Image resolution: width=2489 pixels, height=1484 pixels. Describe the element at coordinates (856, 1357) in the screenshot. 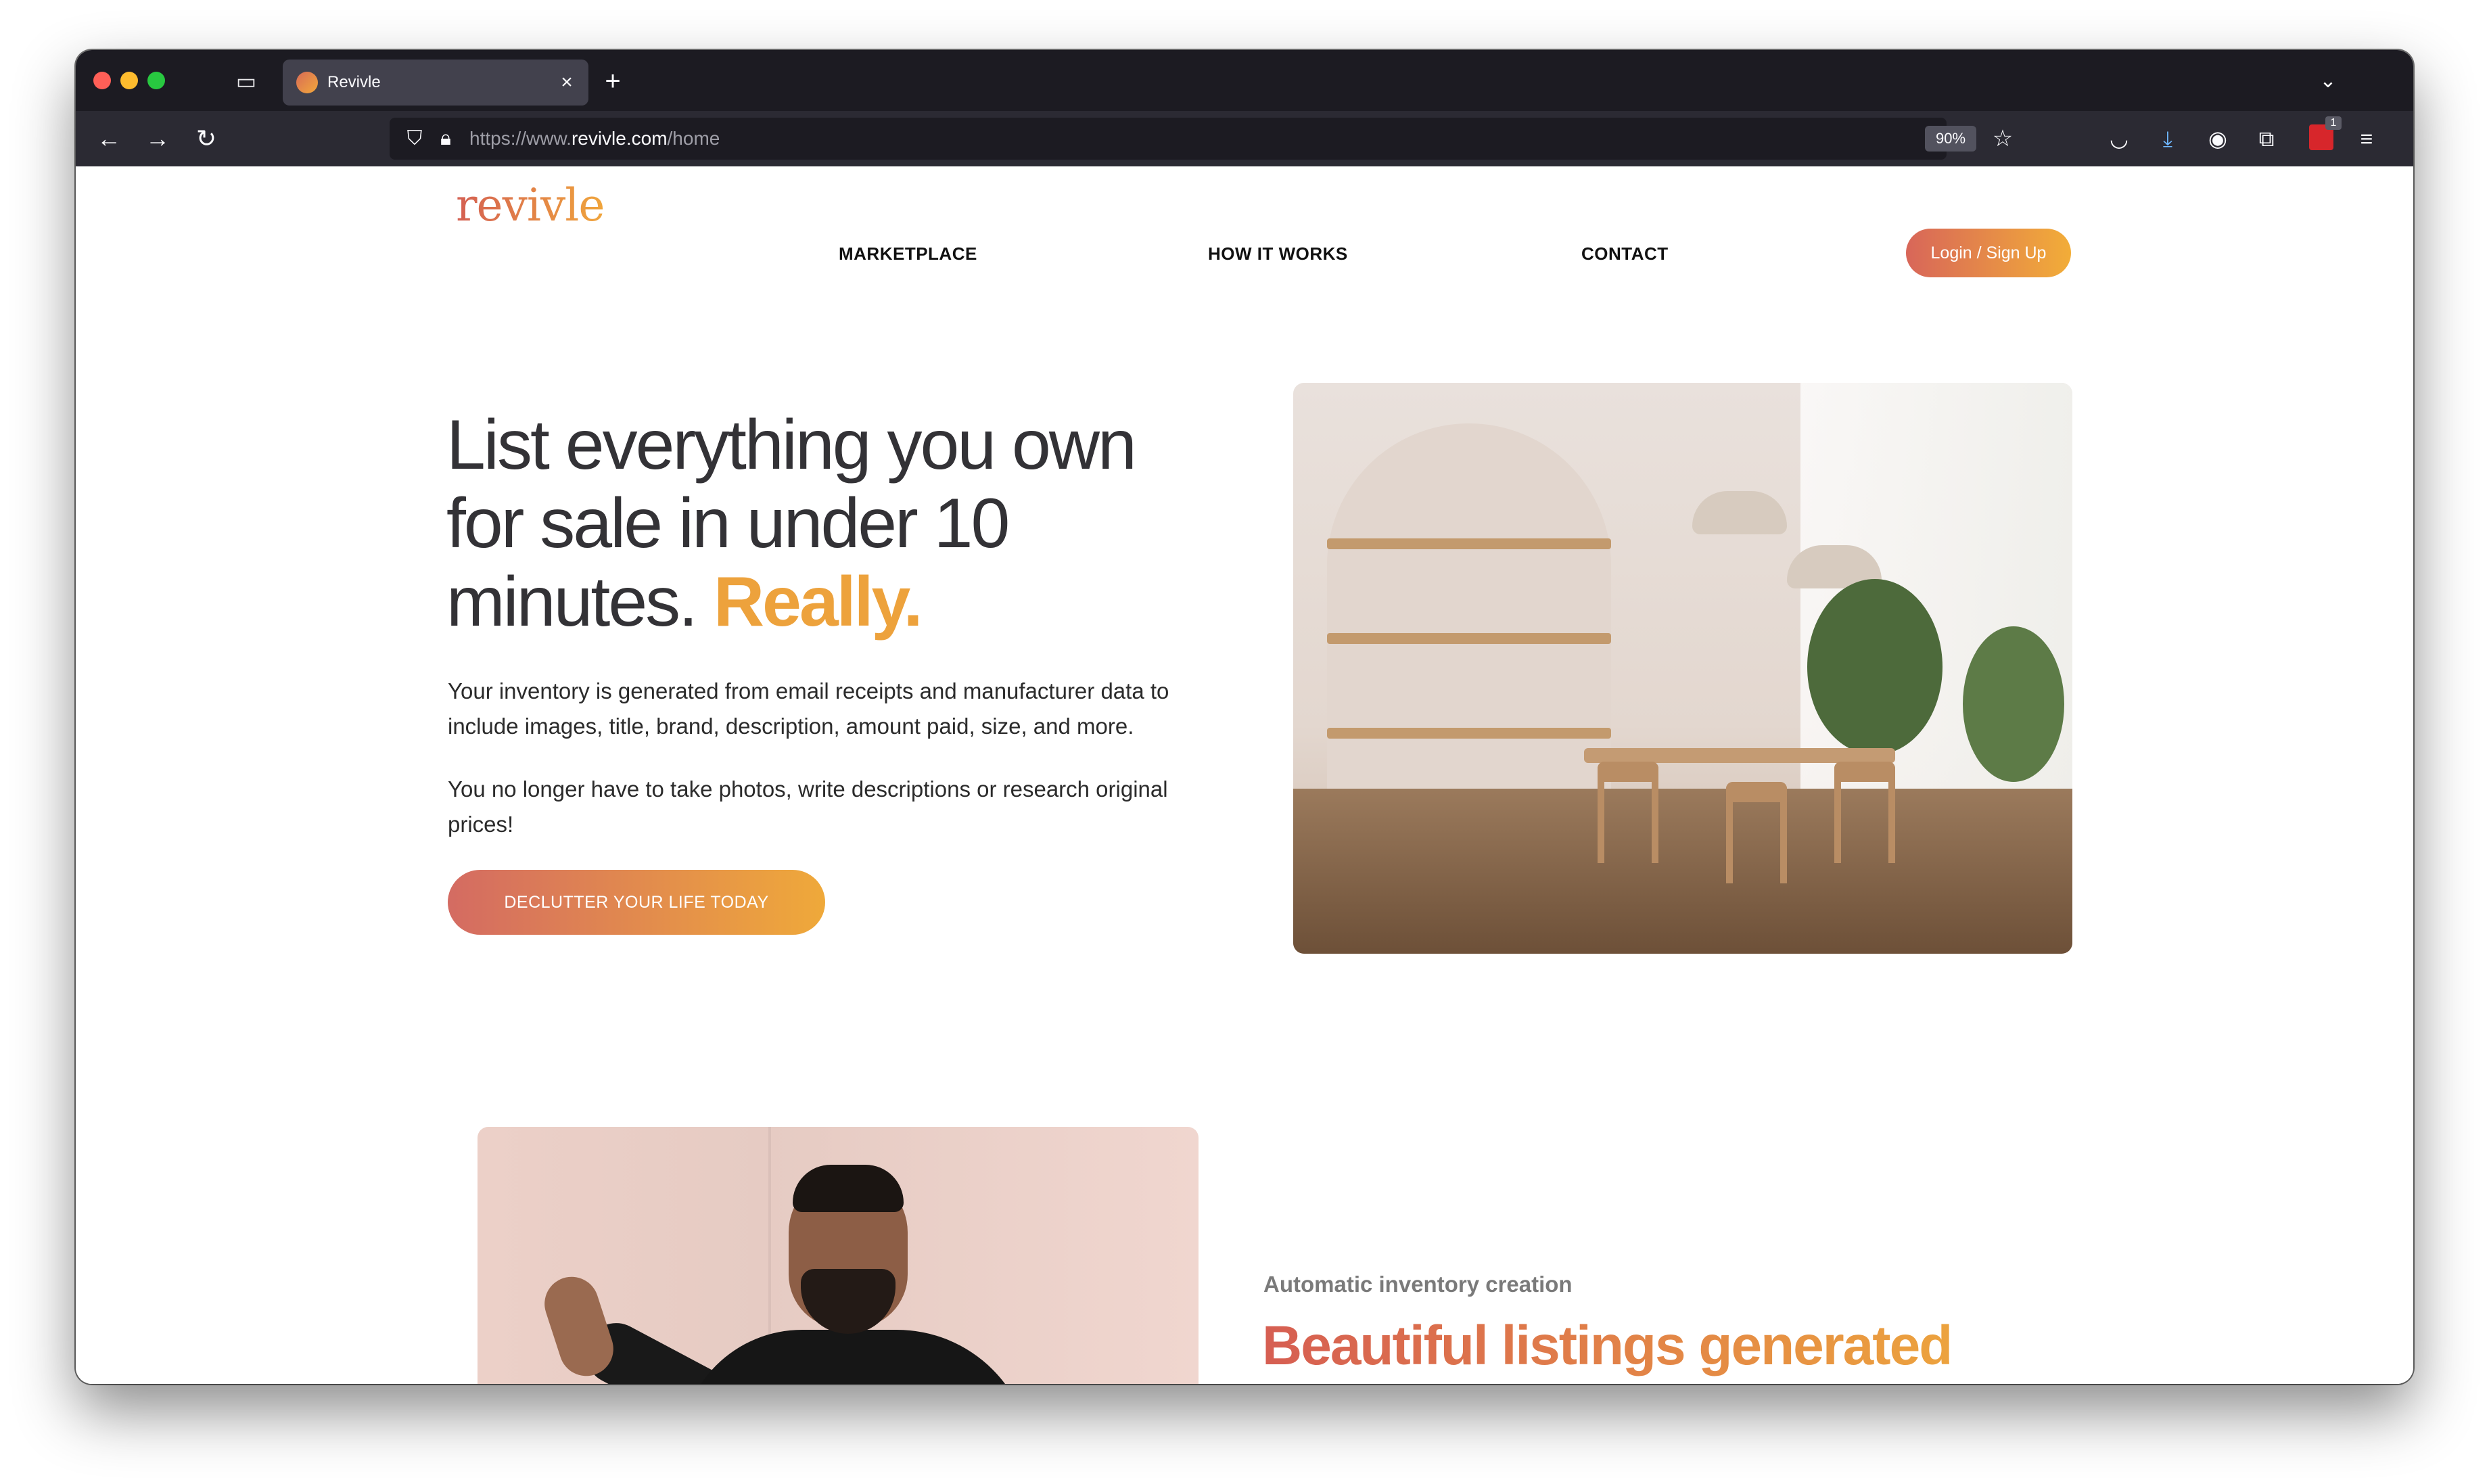

I see `hoodie` at that location.